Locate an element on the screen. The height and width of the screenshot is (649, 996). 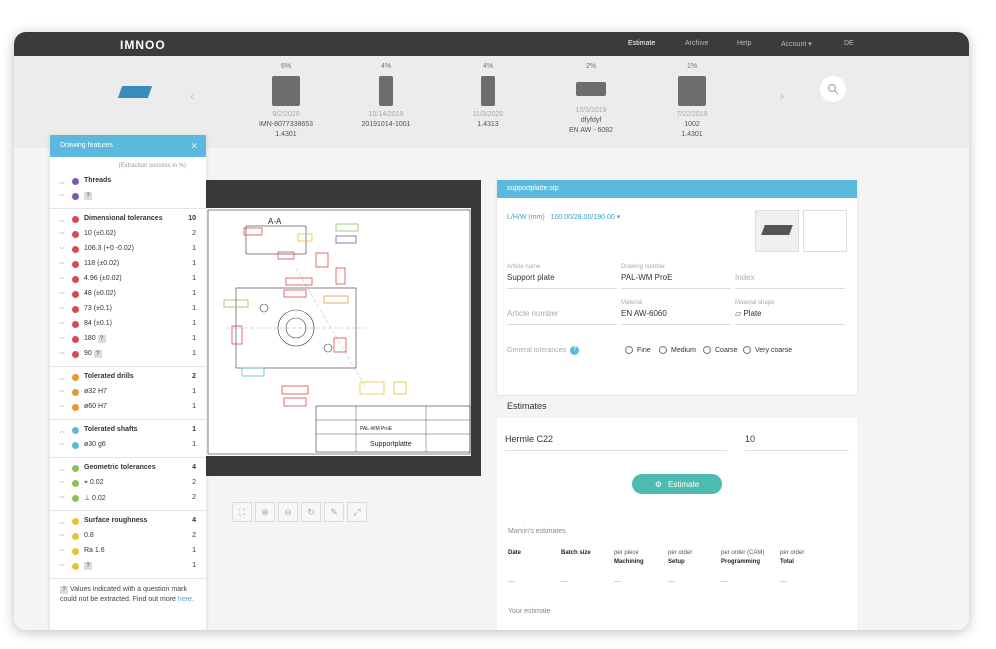
technical-drawing: A-A Supportplatte PAL-WM ProE is located at coordinates (338, 332).